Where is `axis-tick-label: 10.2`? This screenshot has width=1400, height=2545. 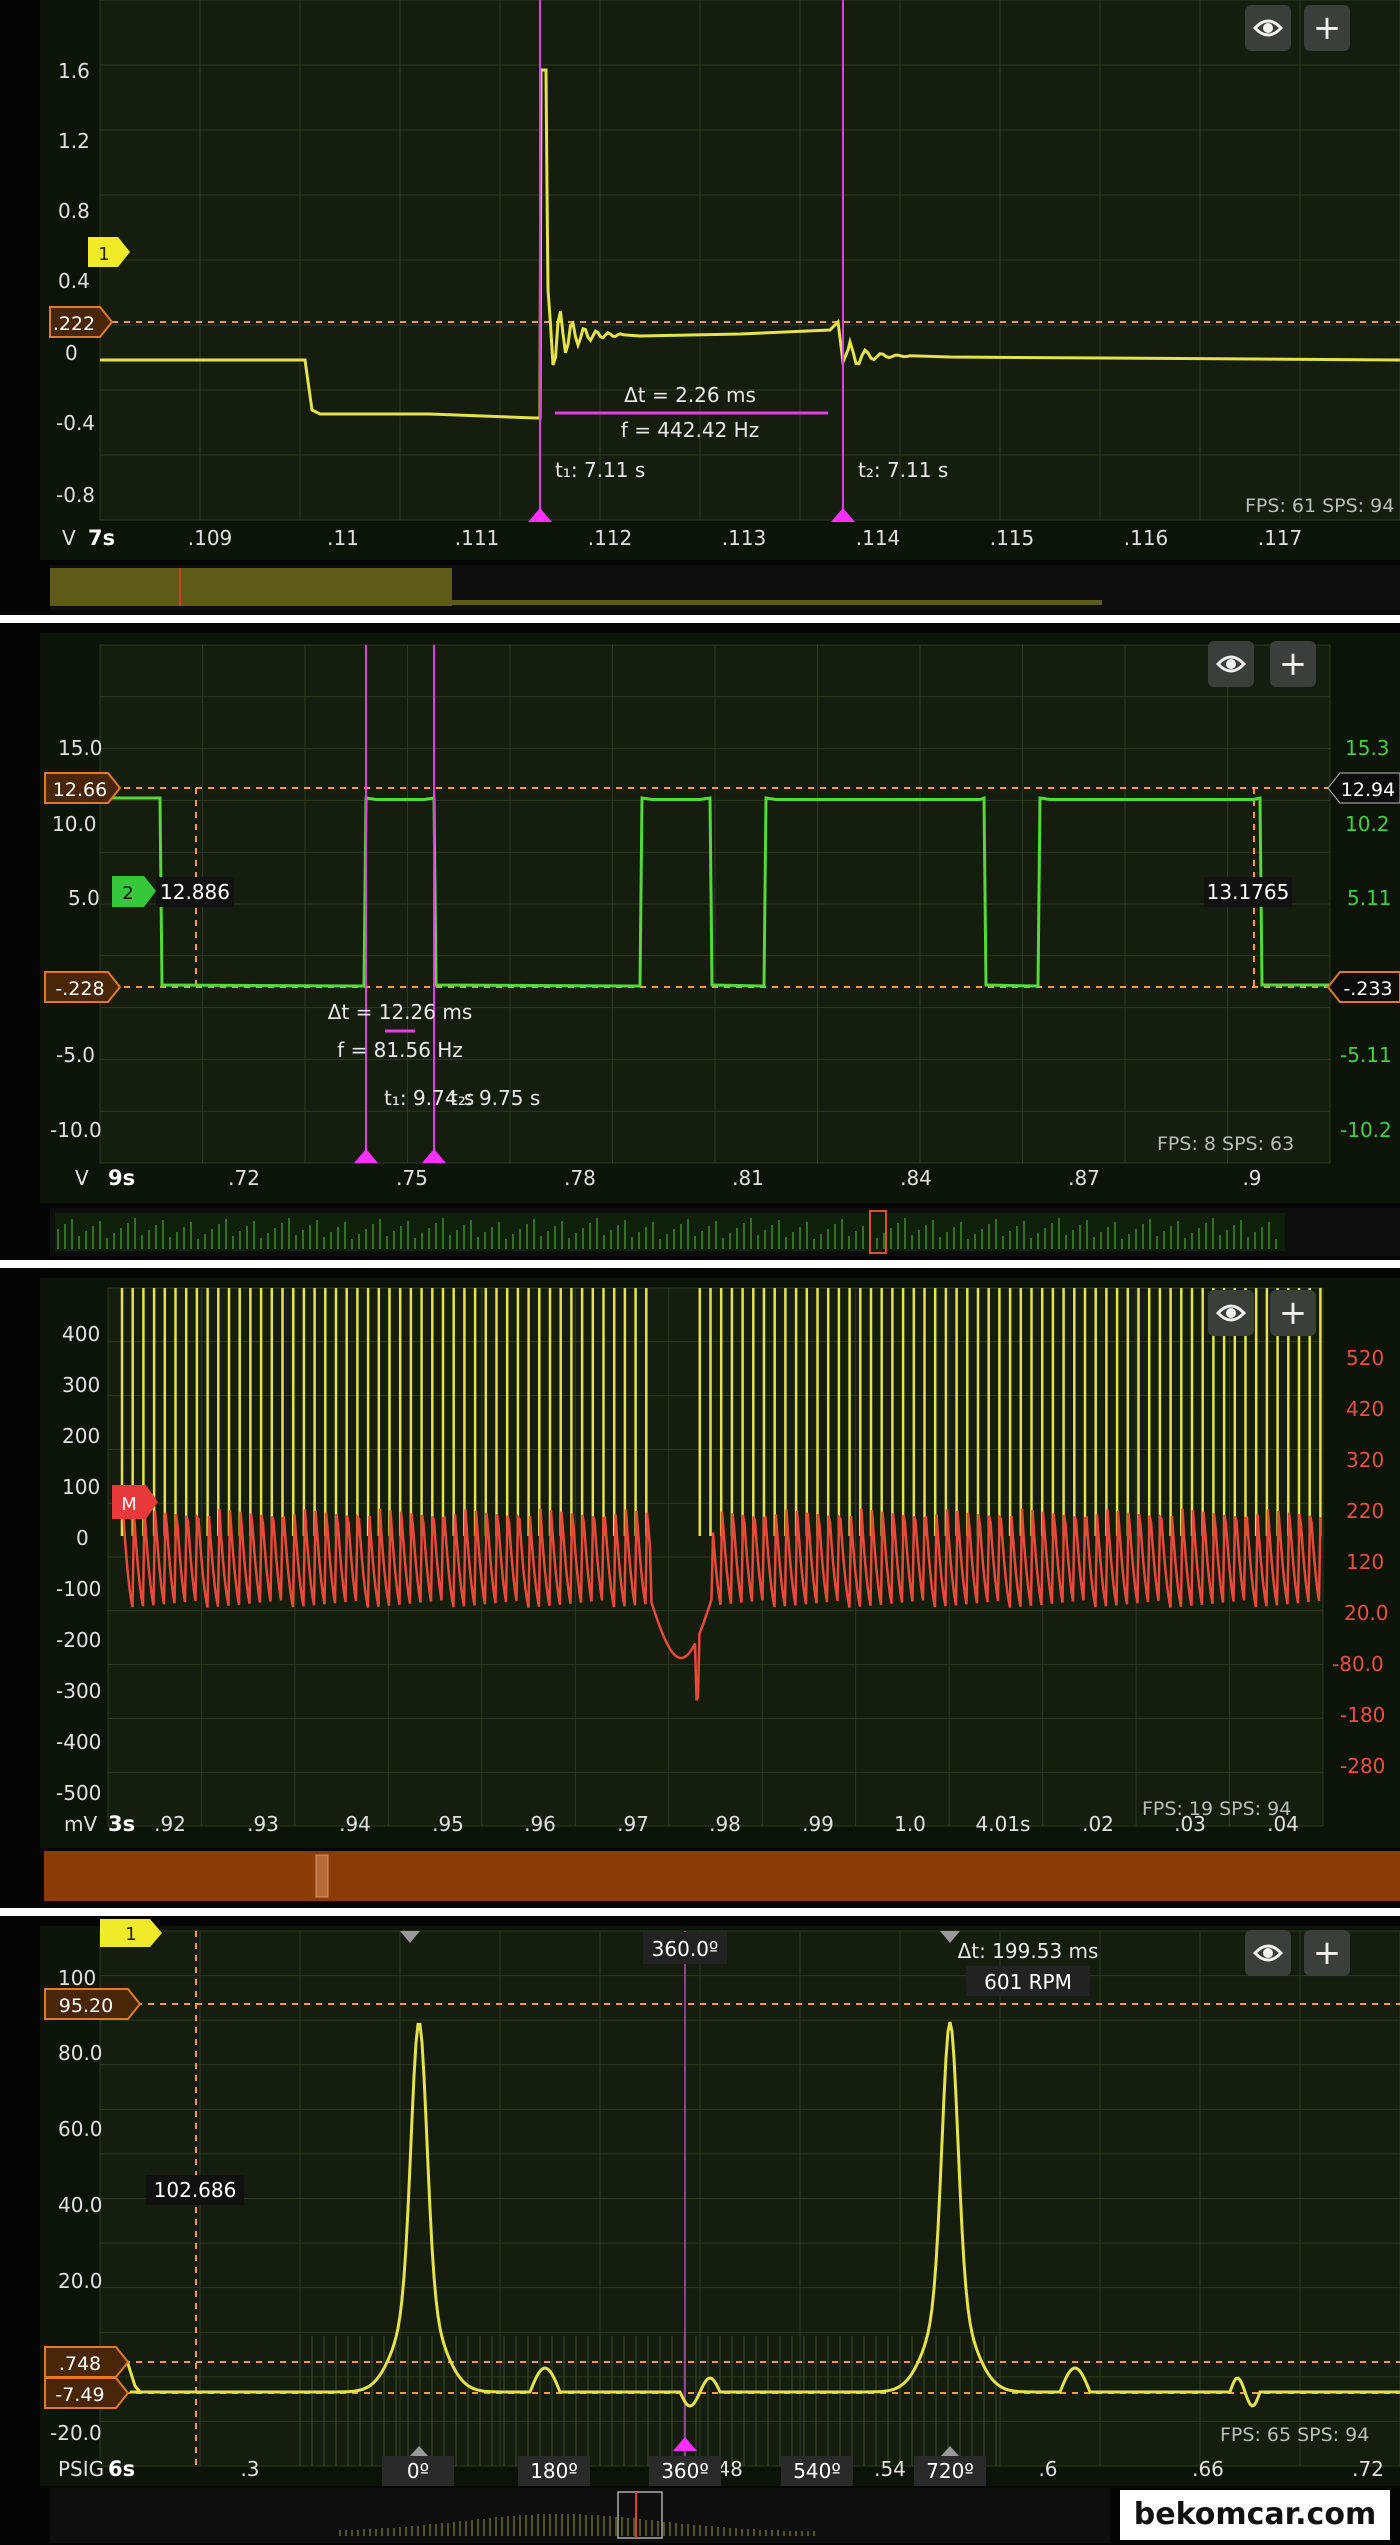 axis-tick-label: 10.2 is located at coordinates (1367, 824).